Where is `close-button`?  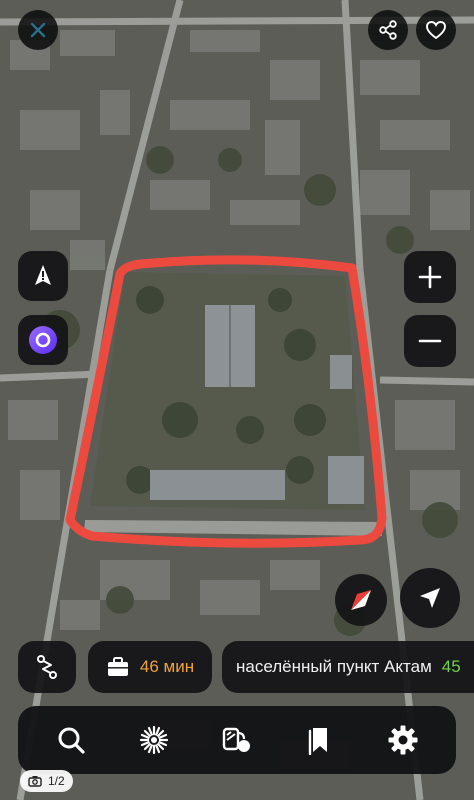 close-button is located at coordinates (38, 30).